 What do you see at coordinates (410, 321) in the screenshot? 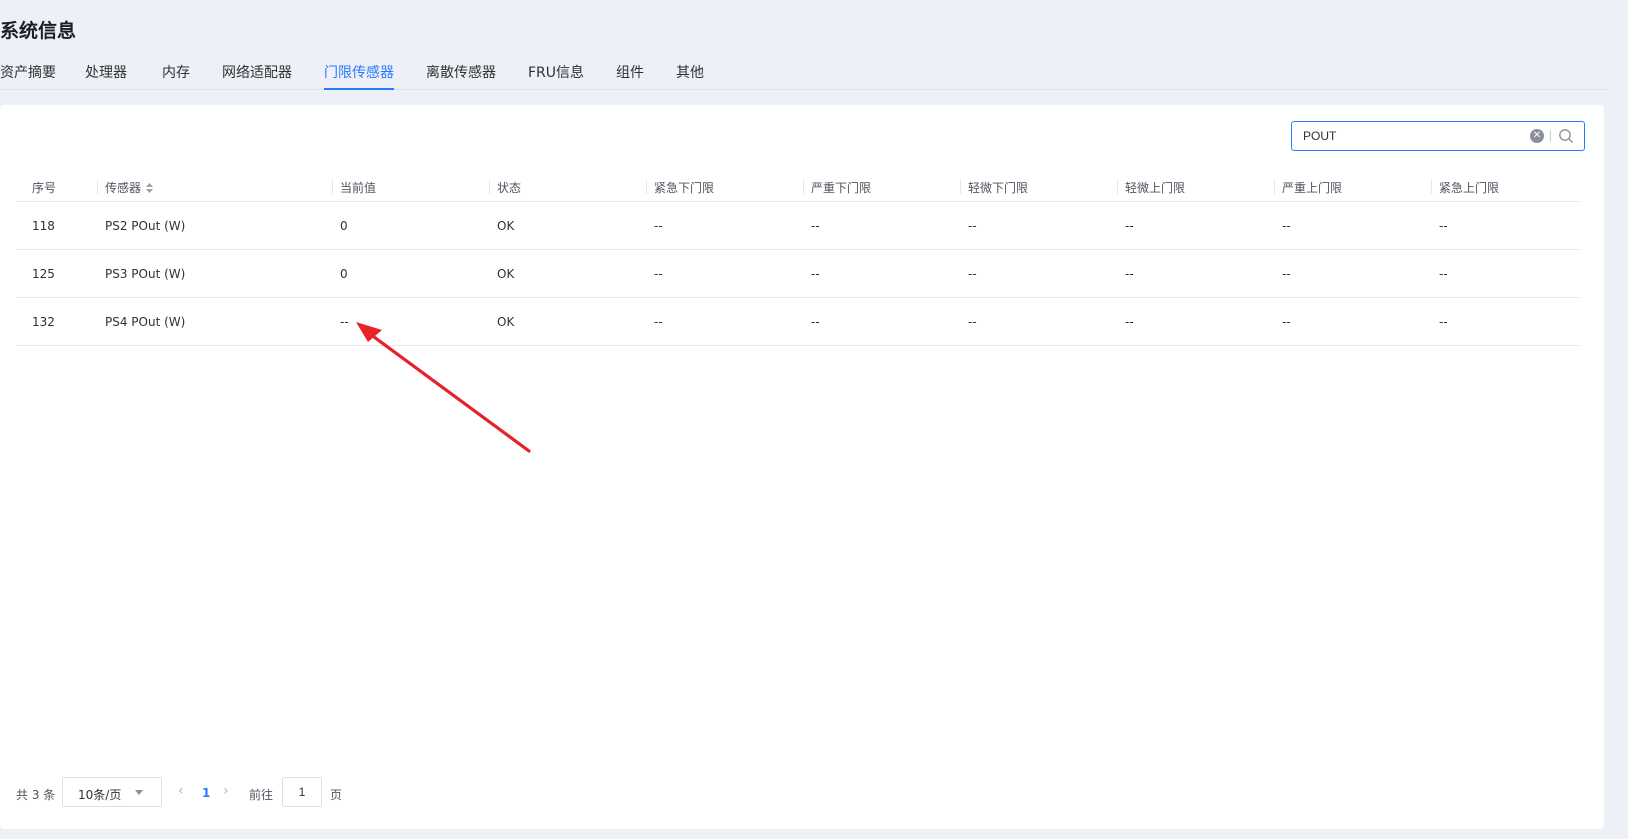
I see `cell-current-value: --` at bounding box center [410, 321].